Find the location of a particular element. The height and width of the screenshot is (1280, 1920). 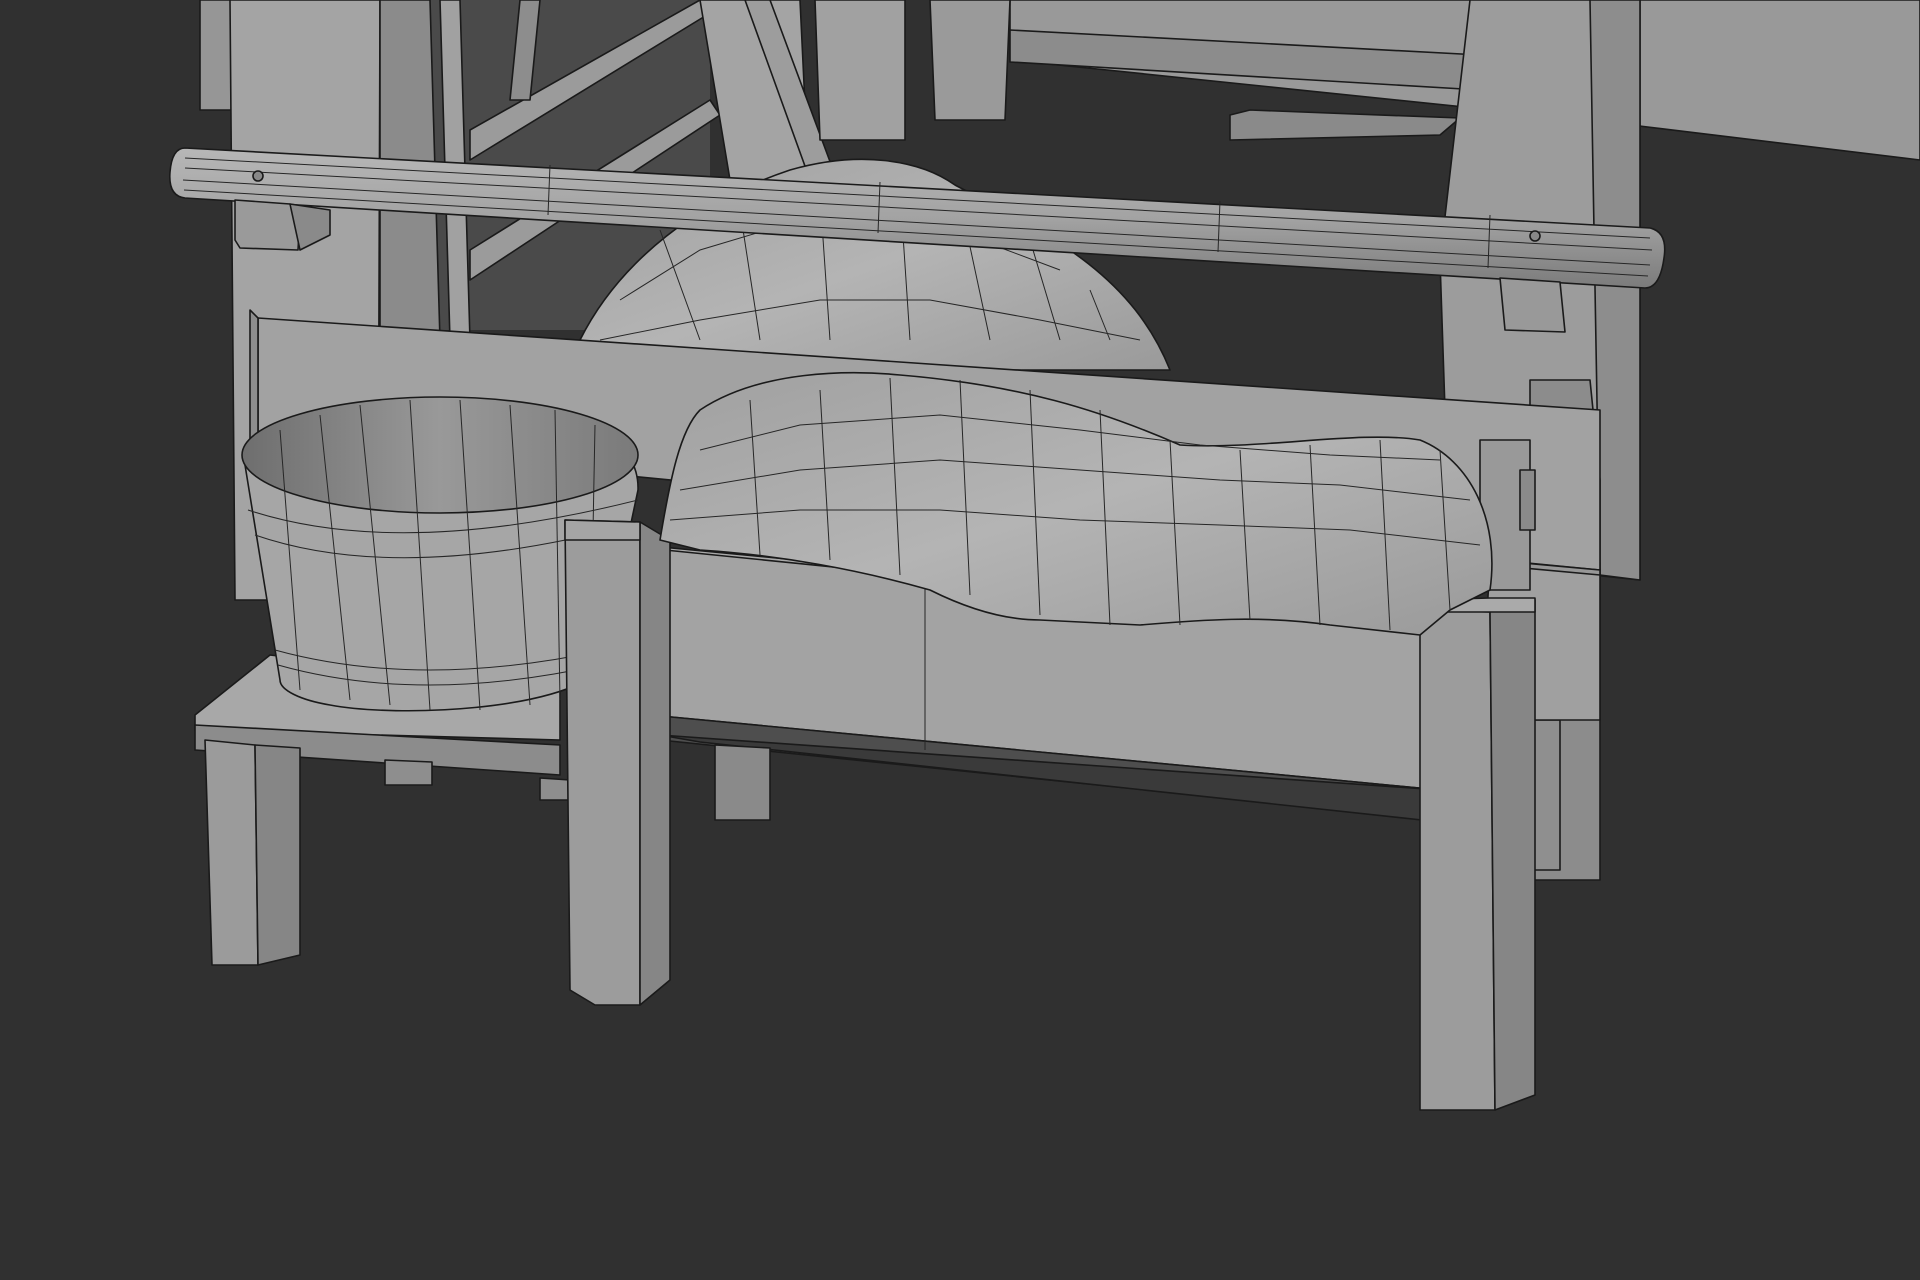

background-wall is located at coordinates (1424, 80).